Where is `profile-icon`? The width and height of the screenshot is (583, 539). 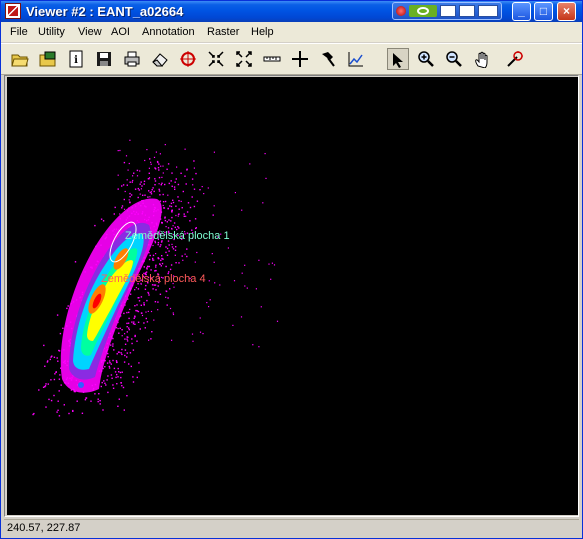 profile-icon is located at coordinates (356, 59).